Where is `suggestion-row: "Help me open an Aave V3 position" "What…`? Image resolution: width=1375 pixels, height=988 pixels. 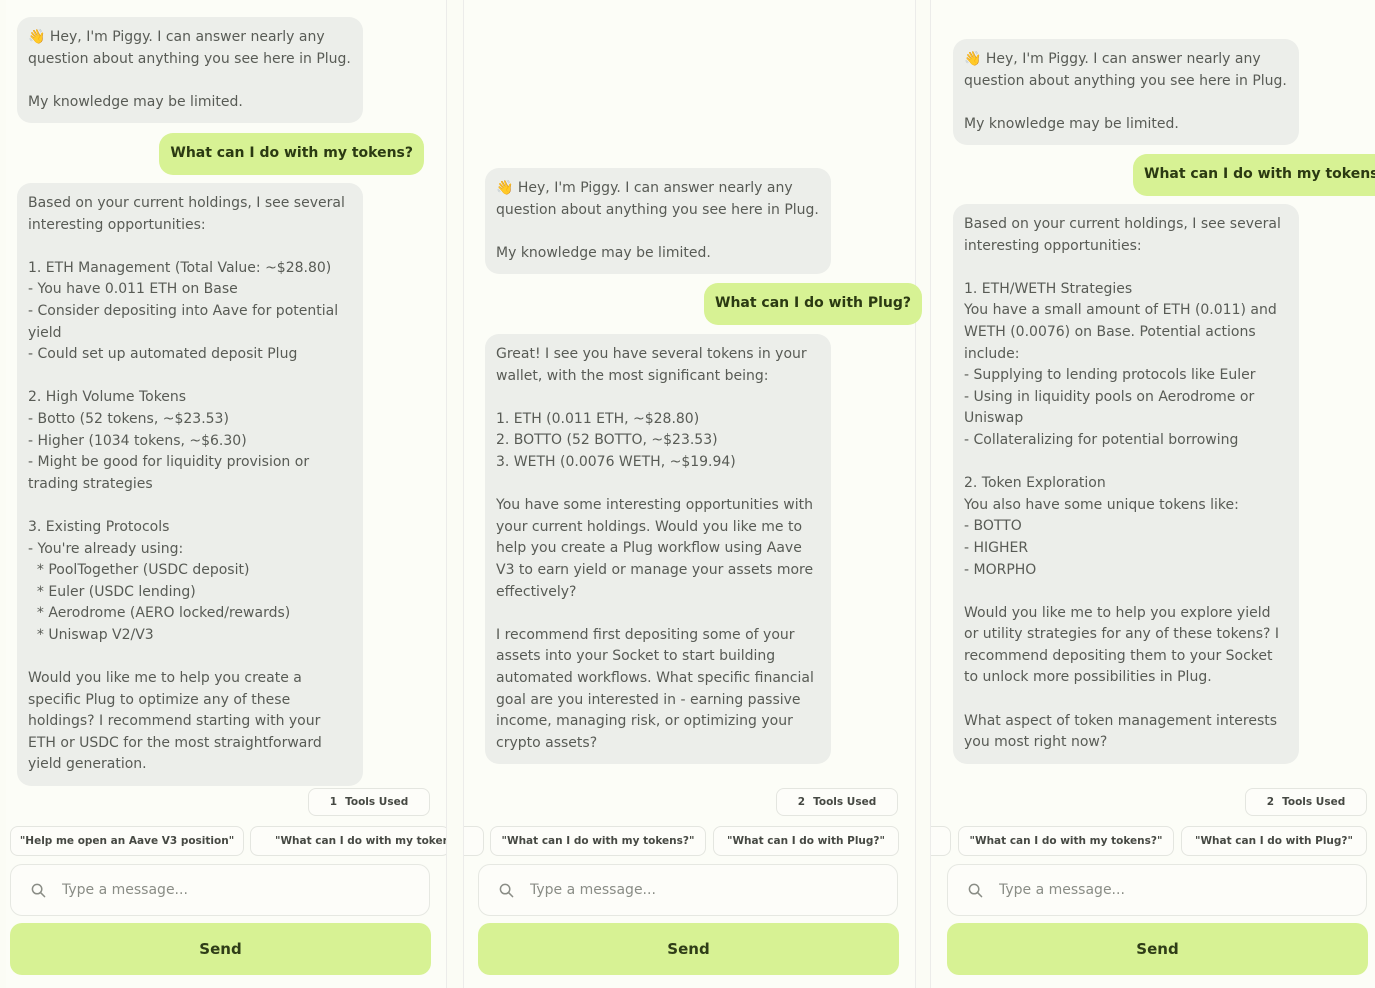 suggestion-row: "Help me open an Aave V3 position" "What… is located at coordinates (226, 841).